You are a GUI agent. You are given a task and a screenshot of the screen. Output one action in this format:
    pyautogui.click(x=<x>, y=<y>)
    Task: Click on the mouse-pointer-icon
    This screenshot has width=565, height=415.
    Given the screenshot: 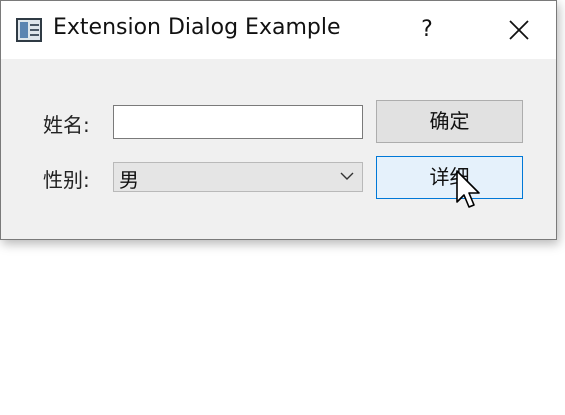 What is the action you would take?
    pyautogui.click(x=468, y=189)
    